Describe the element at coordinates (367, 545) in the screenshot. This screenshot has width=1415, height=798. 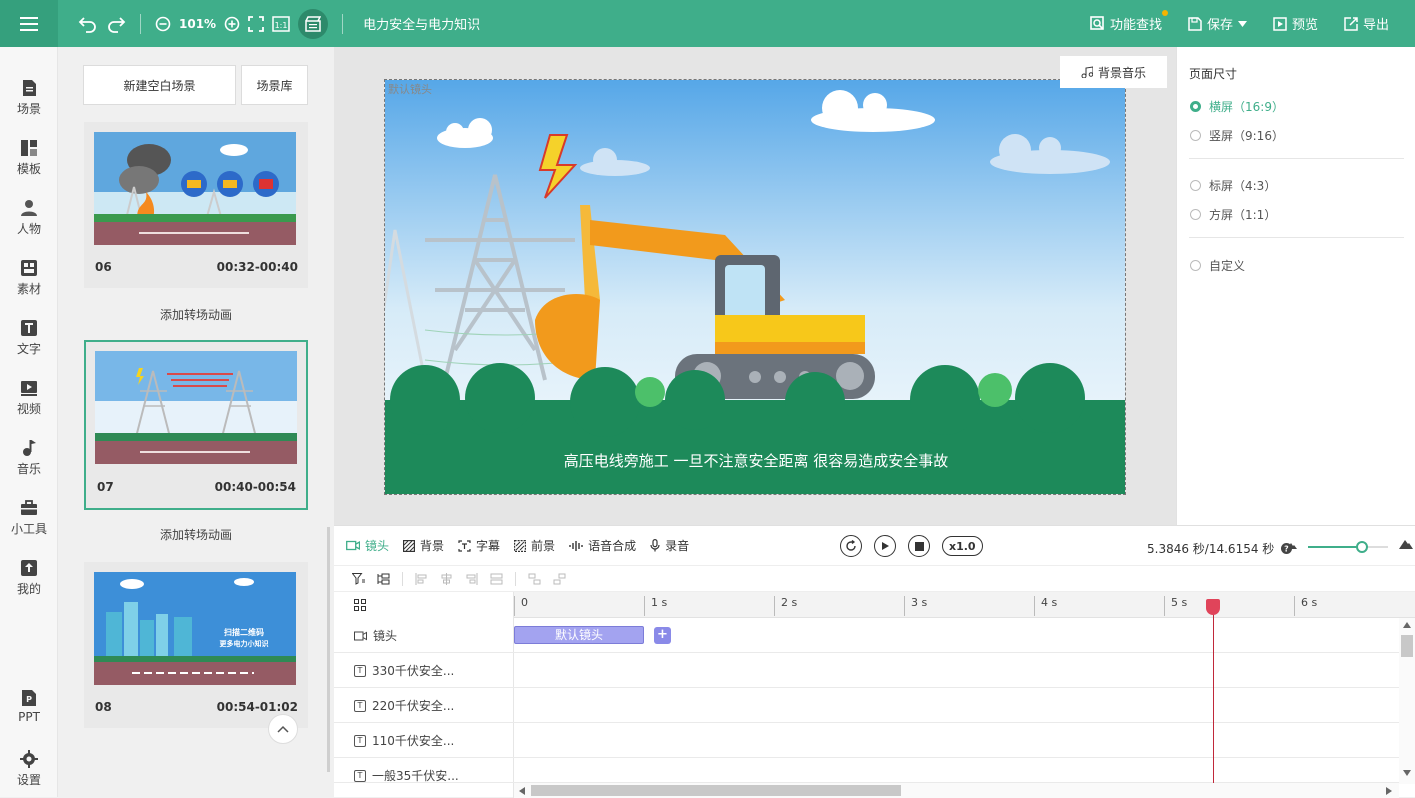
I see `tab-camera: 镜头` at that location.